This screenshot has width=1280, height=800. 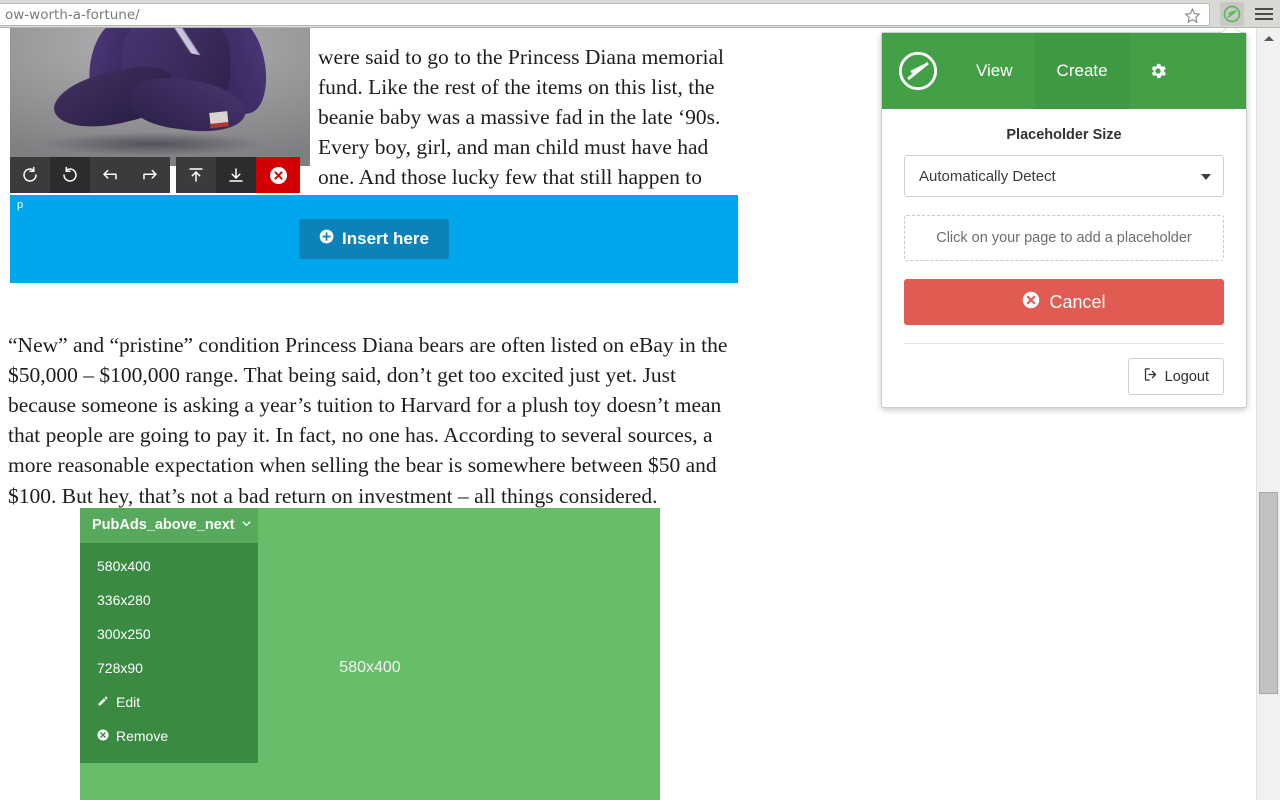 I want to click on download-icon, so click(x=236, y=175).